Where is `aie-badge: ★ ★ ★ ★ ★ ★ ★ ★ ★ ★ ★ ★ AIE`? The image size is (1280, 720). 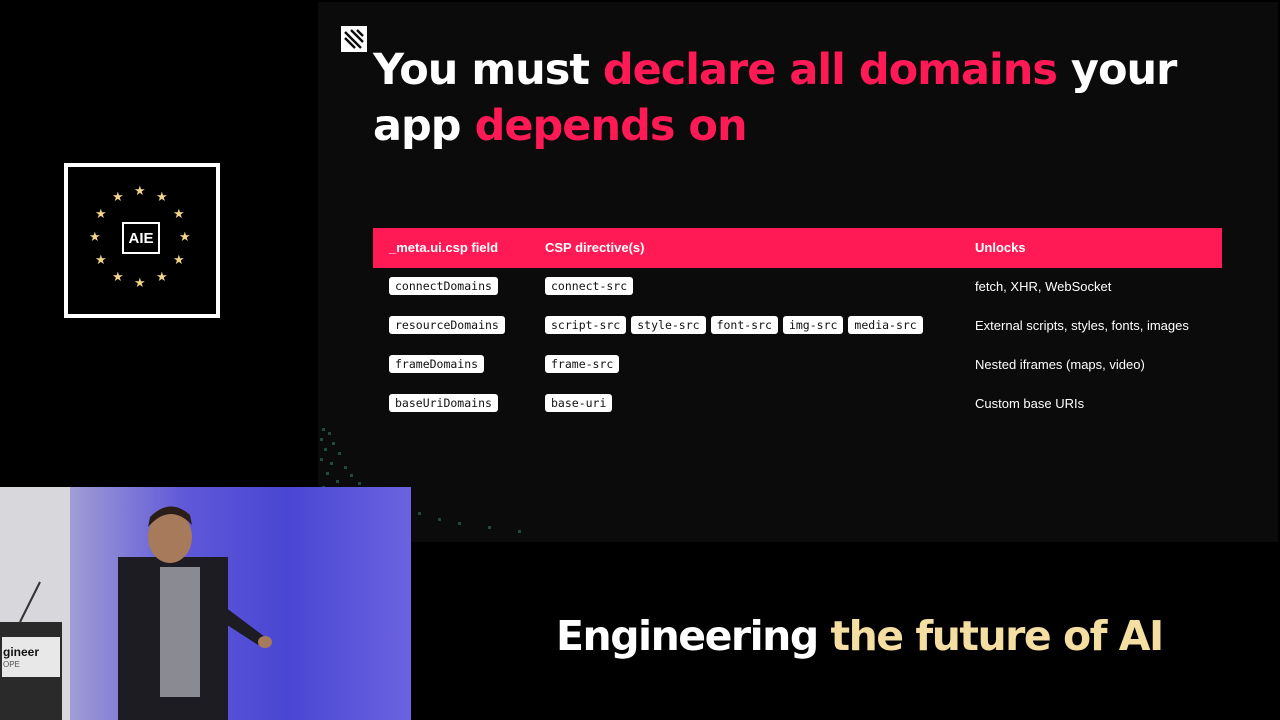 aie-badge: ★ ★ ★ ★ ★ ★ ★ ★ ★ ★ ★ ★ AIE is located at coordinates (142, 240).